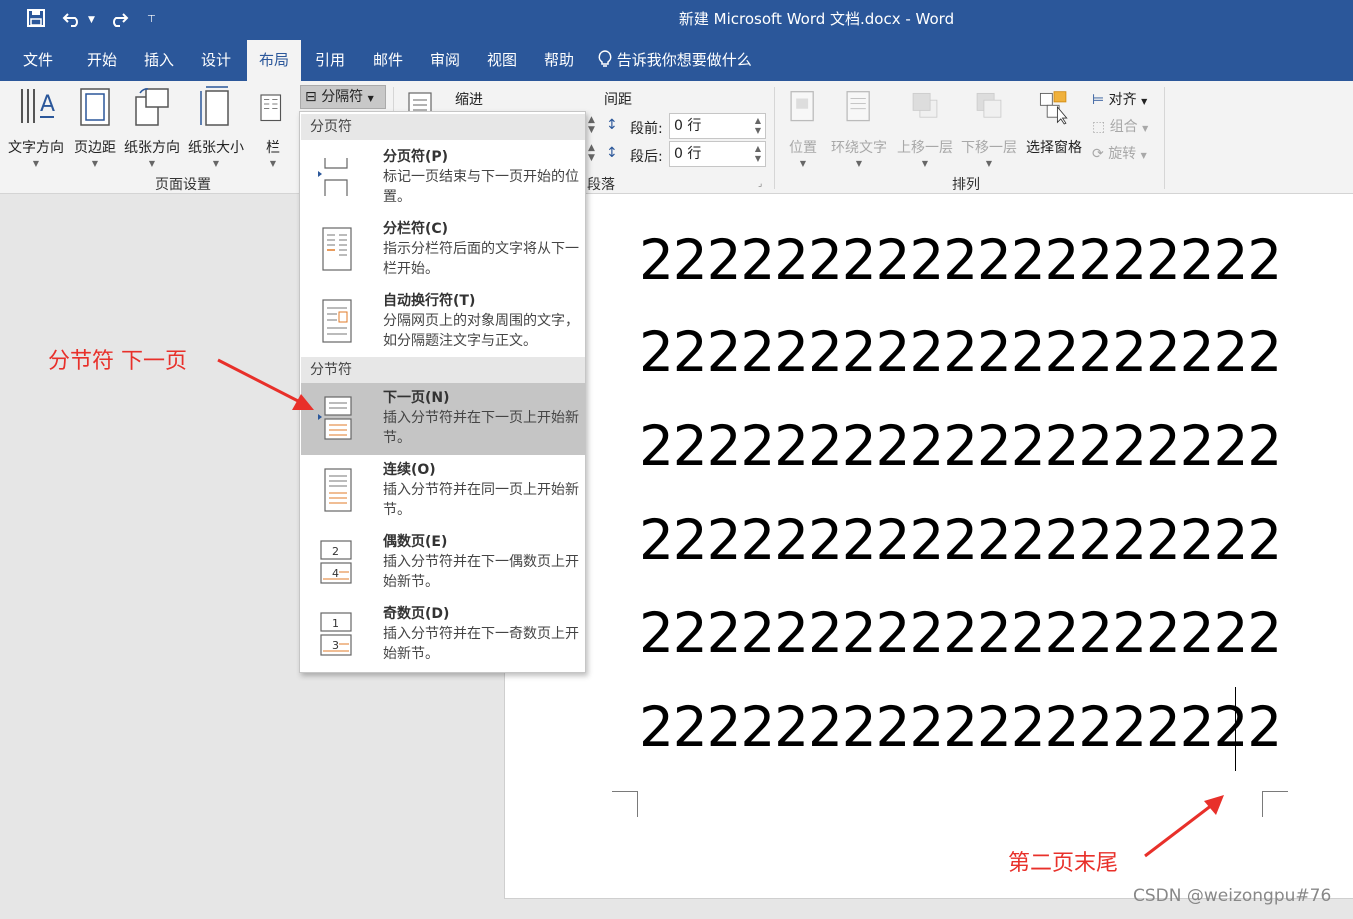  Describe the element at coordinates (337, 249) in the screenshot. I see `column-break-icon` at that location.